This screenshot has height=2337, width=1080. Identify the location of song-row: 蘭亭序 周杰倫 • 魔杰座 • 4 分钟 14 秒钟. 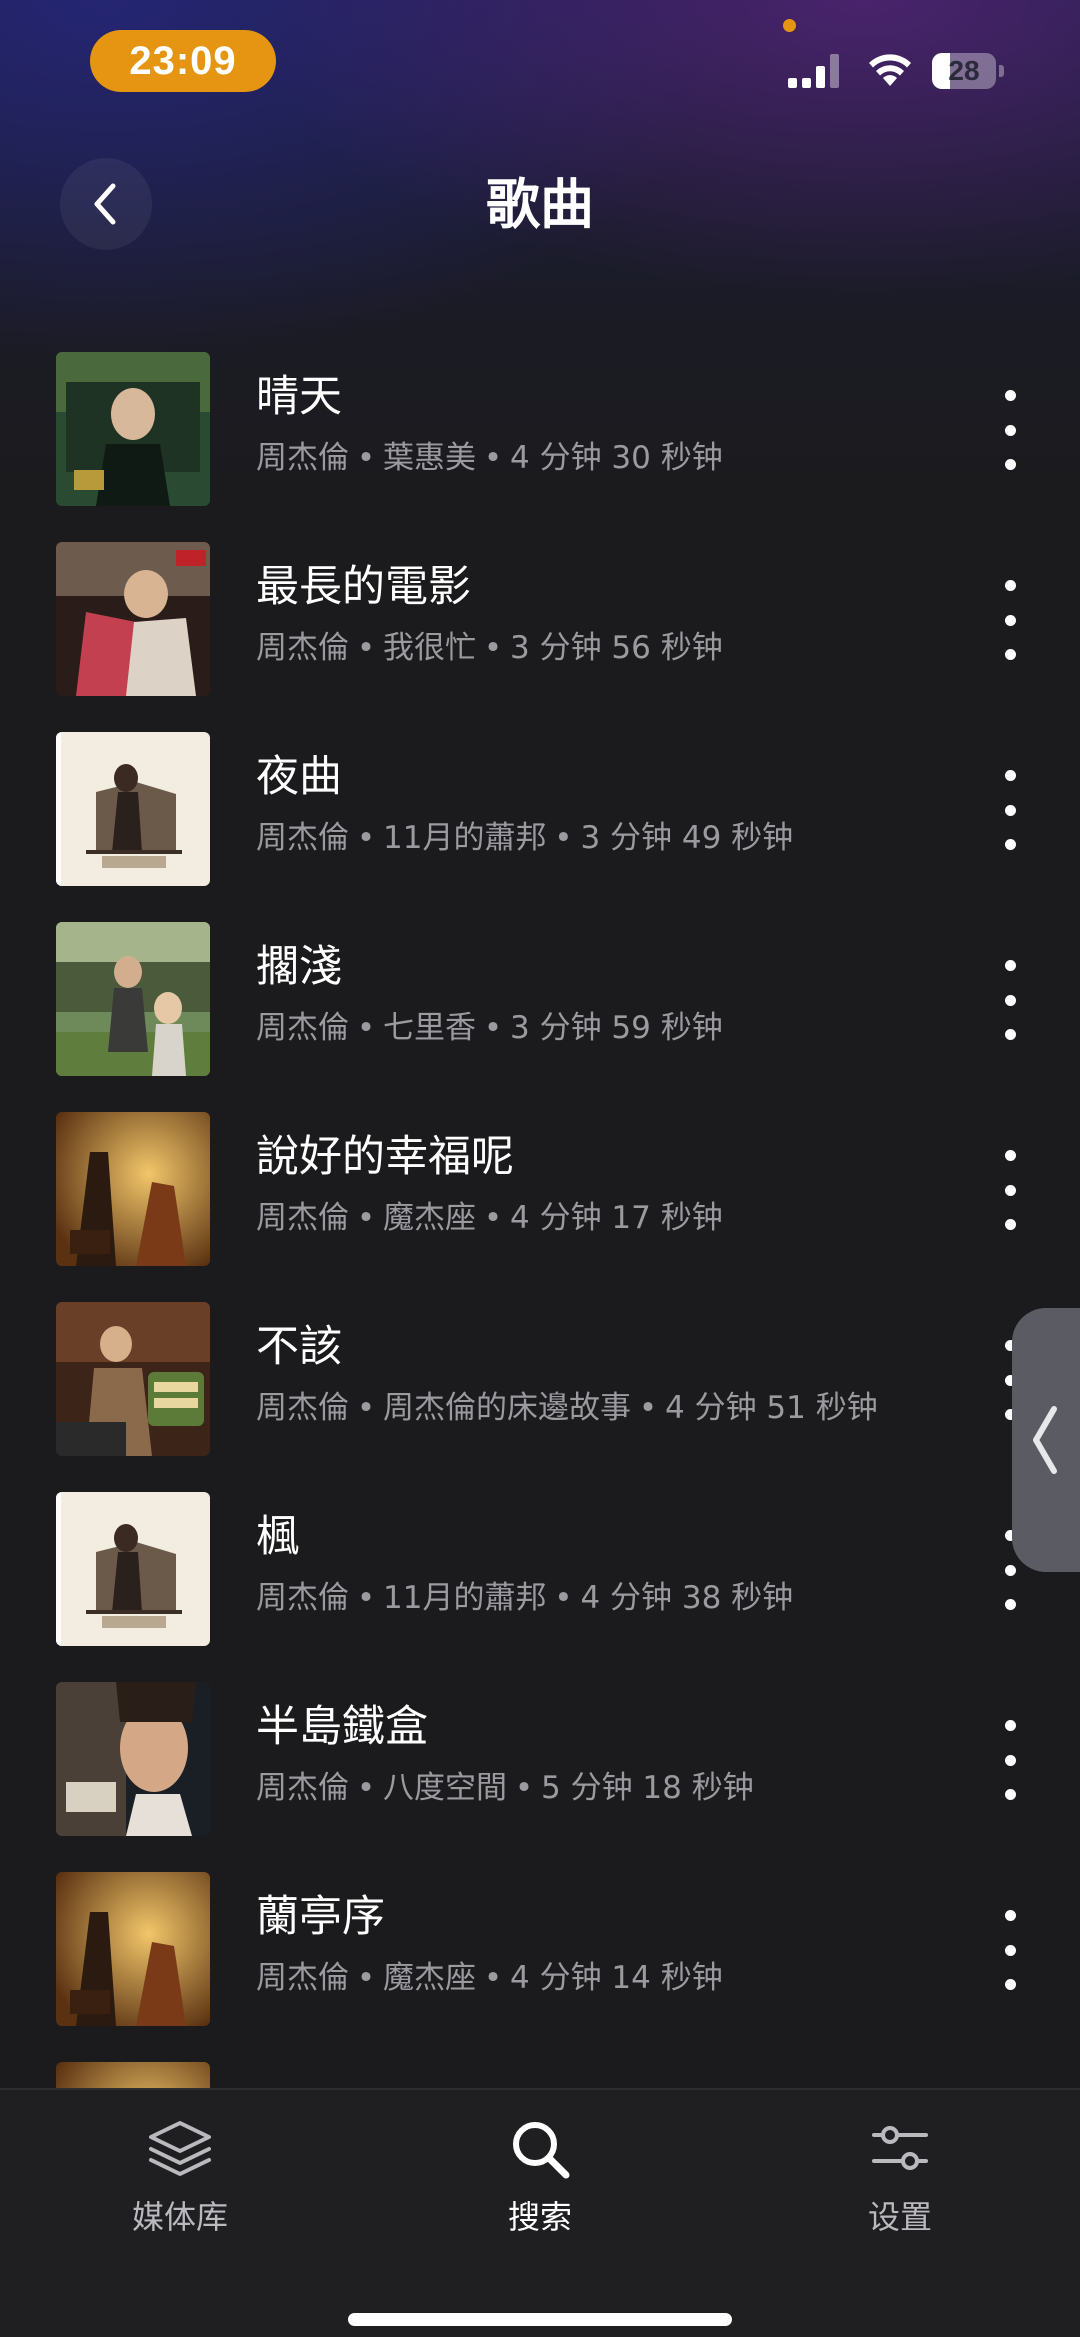
(540, 1965).